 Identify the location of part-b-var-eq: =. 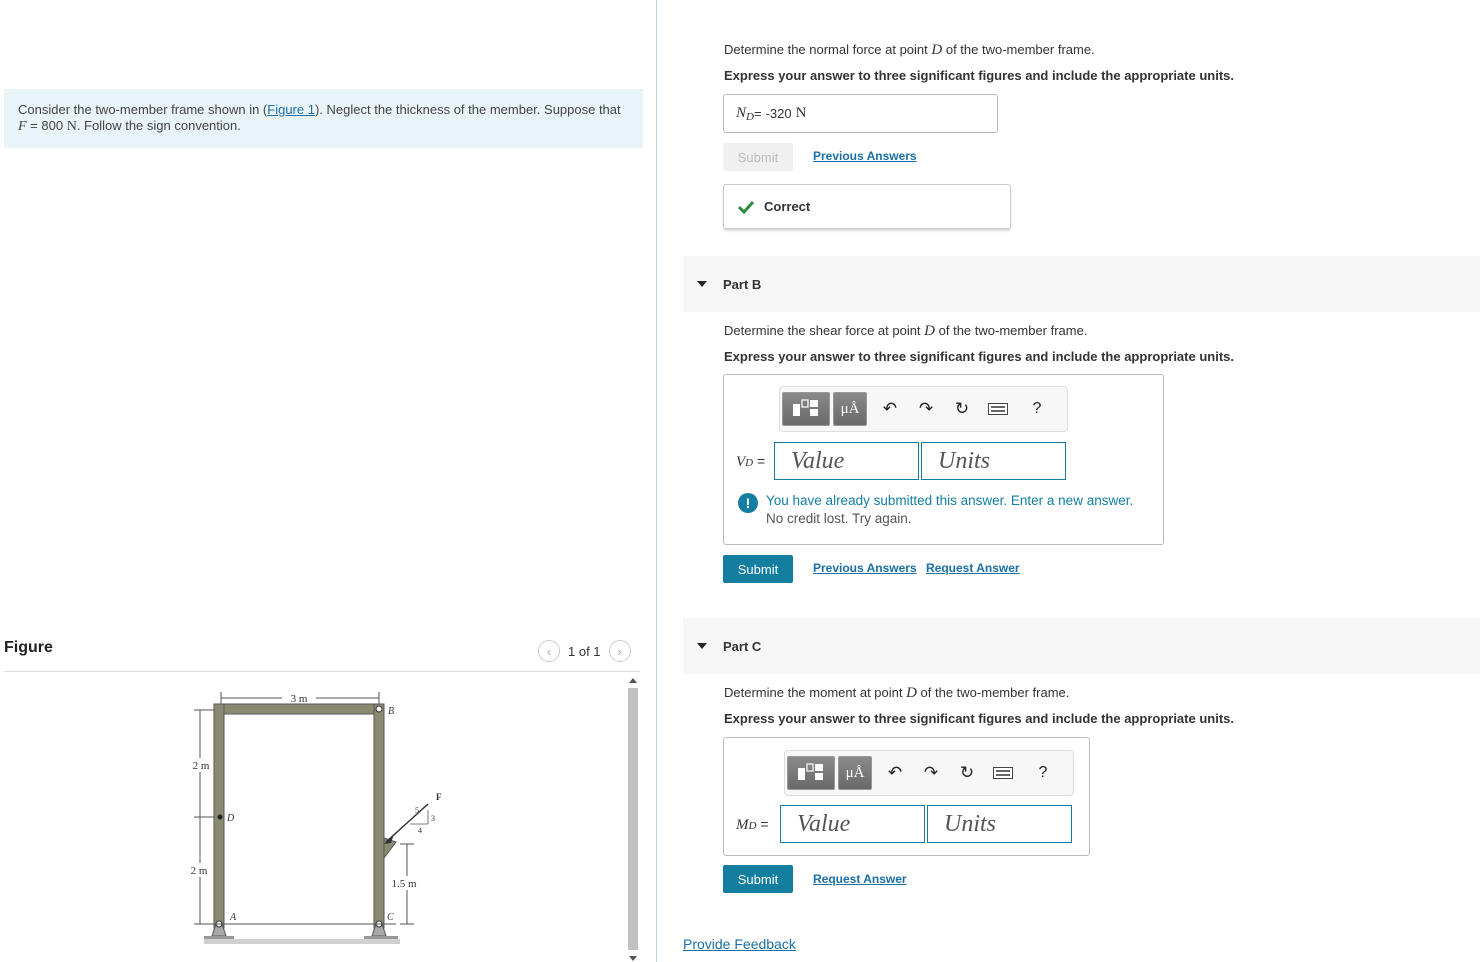
(759, 461).